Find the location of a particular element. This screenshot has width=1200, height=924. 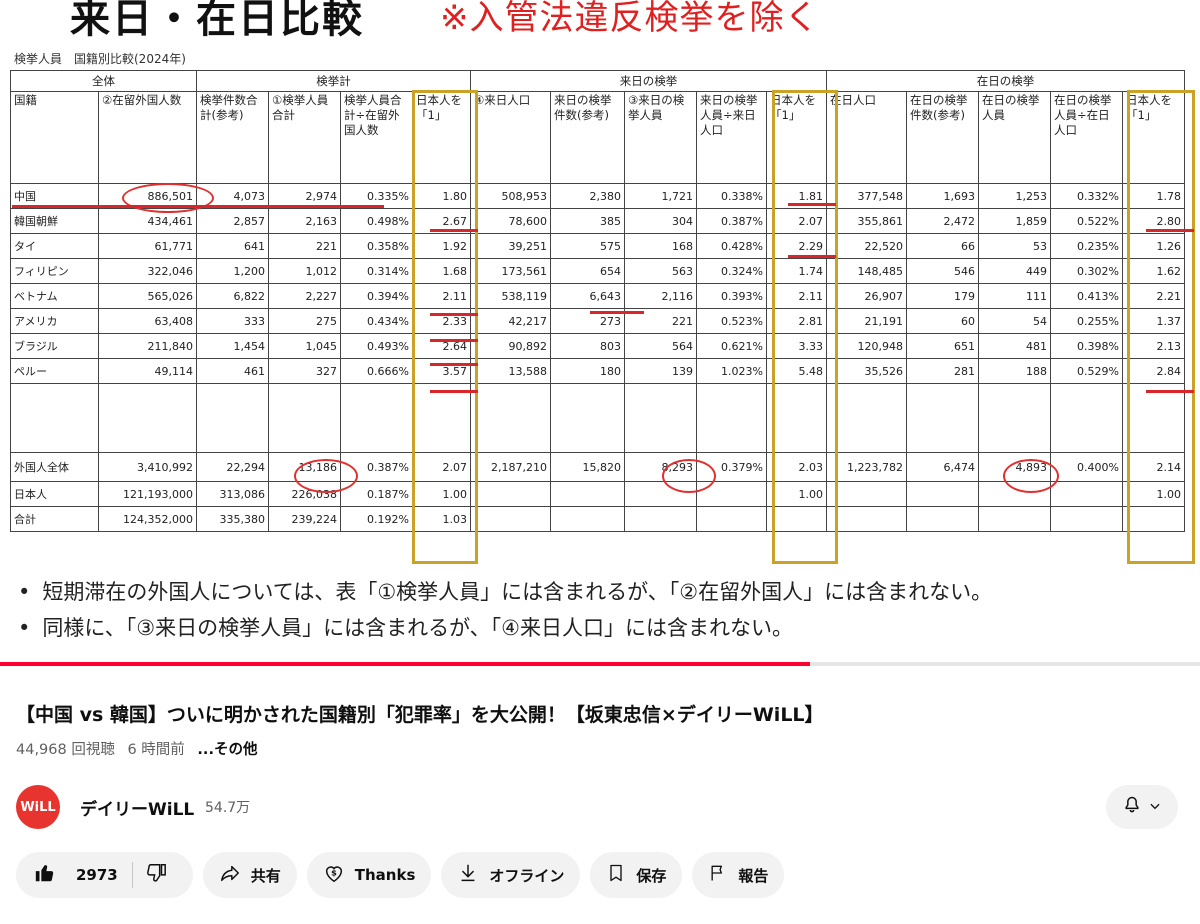

table-cell: 0.324% is located at coordinates (731, 271).